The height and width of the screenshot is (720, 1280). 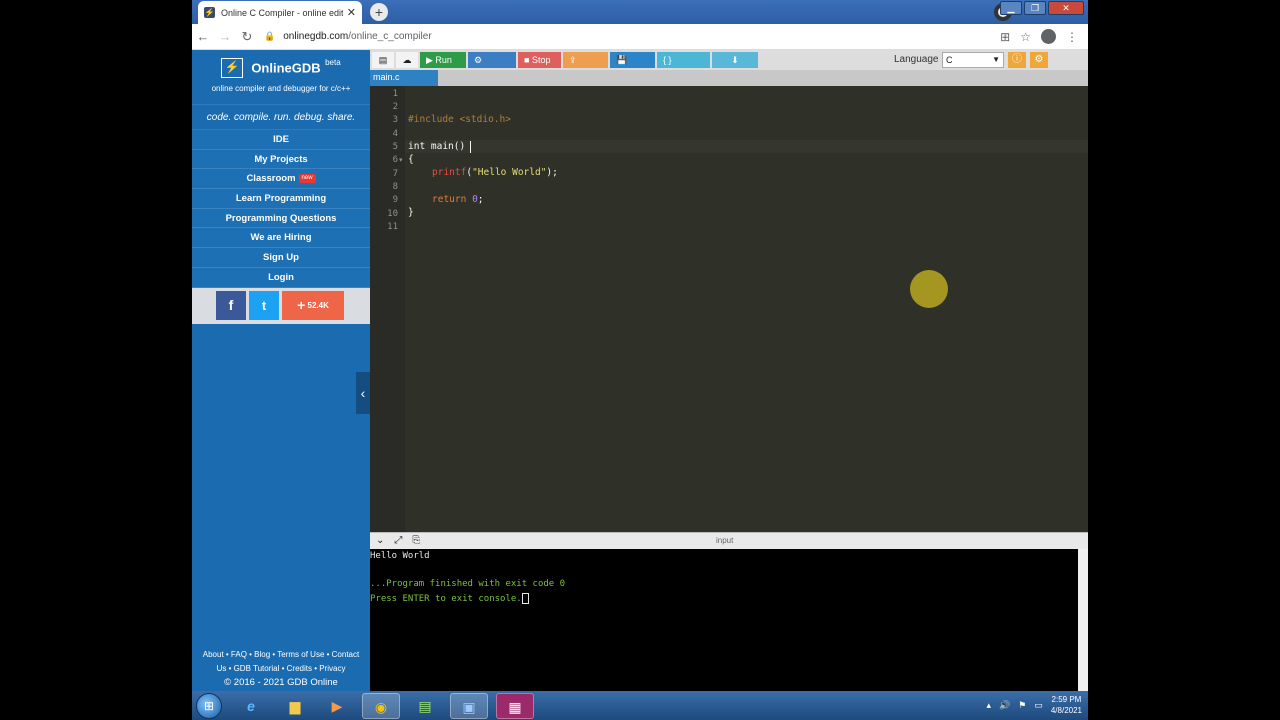 I want to click on line-number: 7, so click(x=395, y=174).